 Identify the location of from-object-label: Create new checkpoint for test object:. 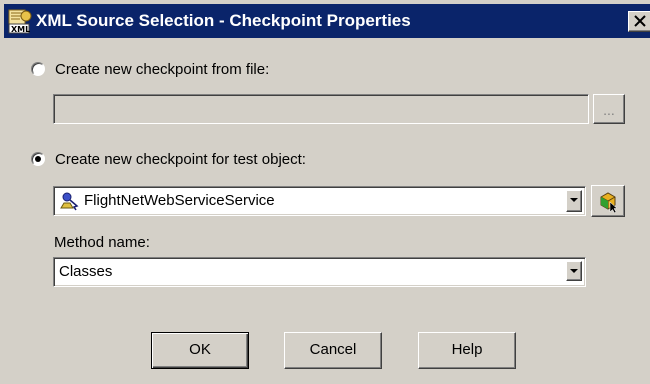
(180, 159).